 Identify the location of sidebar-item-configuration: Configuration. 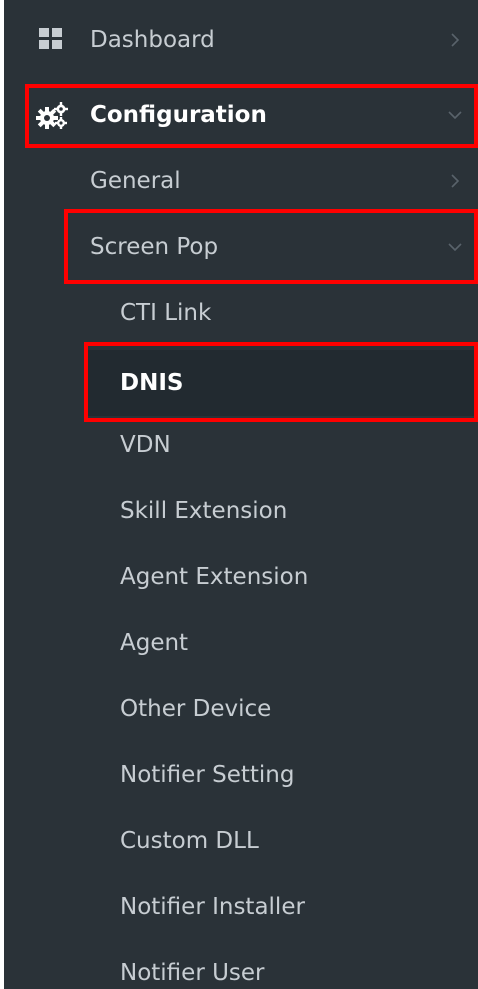
(241, 115).